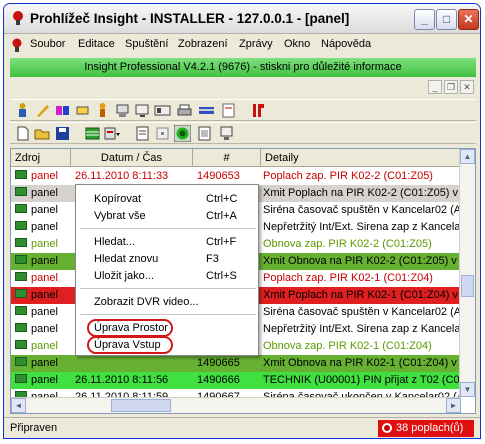 The image size is (485, 444). What do you see at coordinates (361, 363) in the screenshot?
I see `cell-details: Xmit Obnova na PIR K02-1 (C01:Z04) v K` at bounding box center [361, 363].